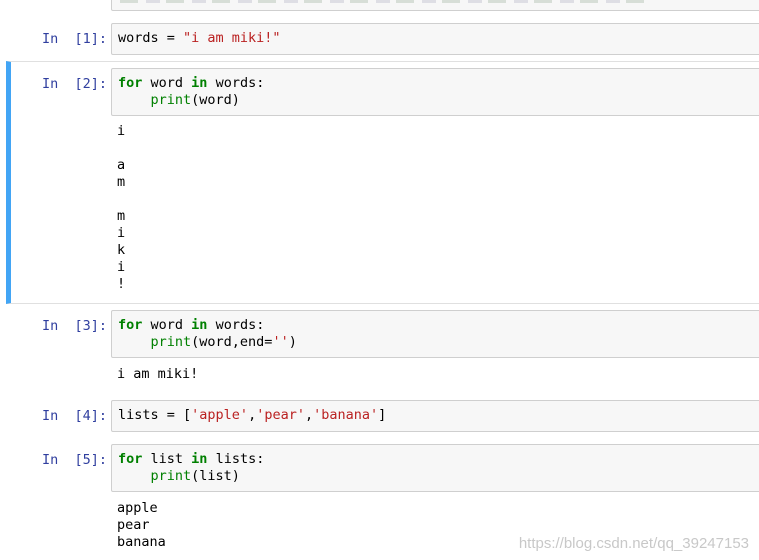  I want to click on input-prompt: In [5]:, so click(75, 460).